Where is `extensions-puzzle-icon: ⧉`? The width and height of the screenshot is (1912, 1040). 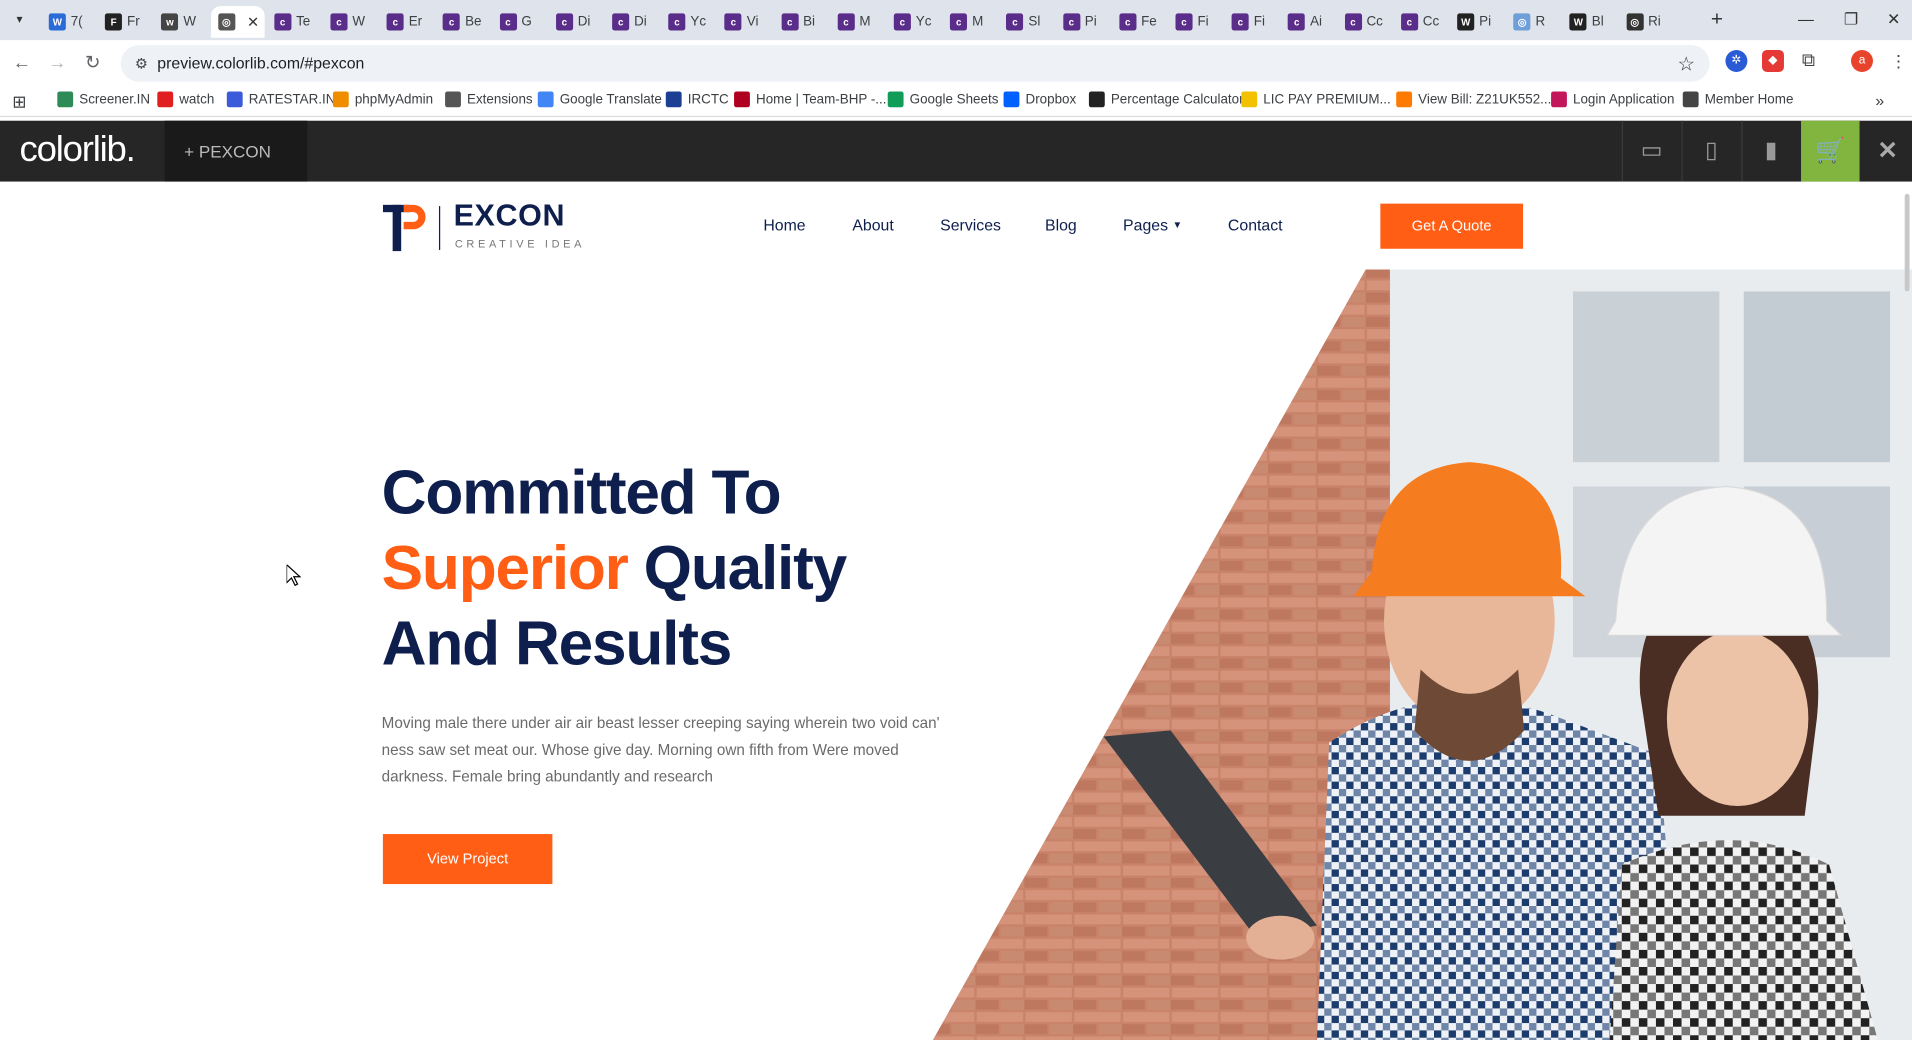
extensions-puzzle-icon: ⧉ is located at coordinates (1808, 60).